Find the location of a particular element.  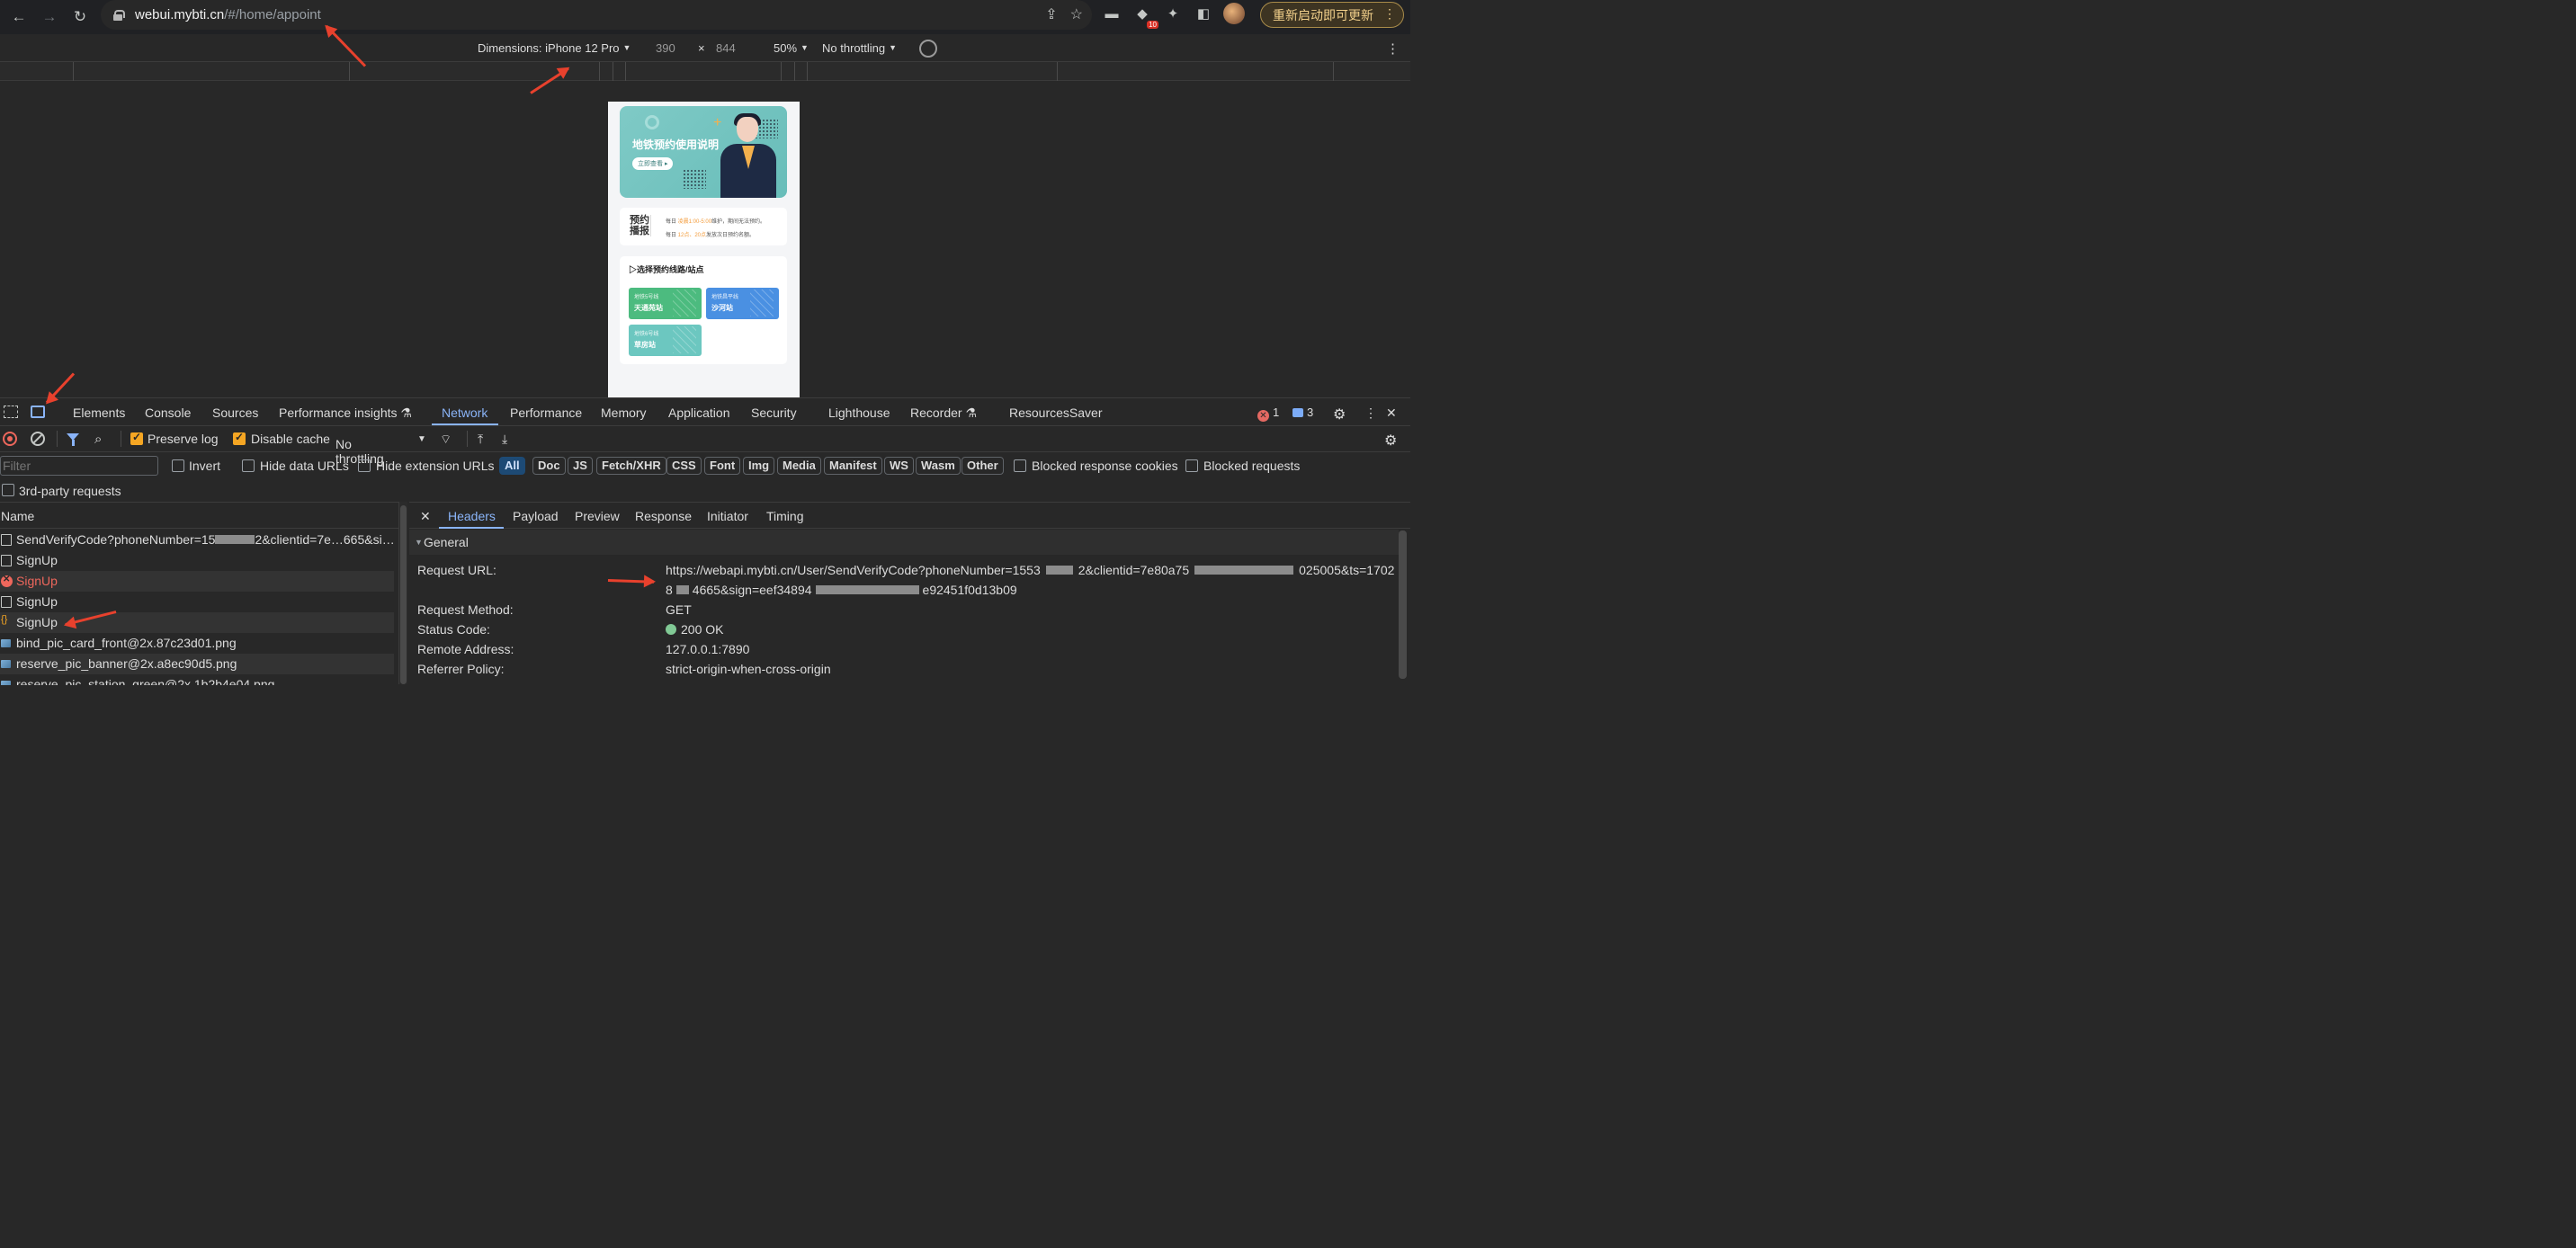

request-url-value-cont: 8 4665&sign=eef34894 e92451f0d13b09 is located at coordinates (841, 590).